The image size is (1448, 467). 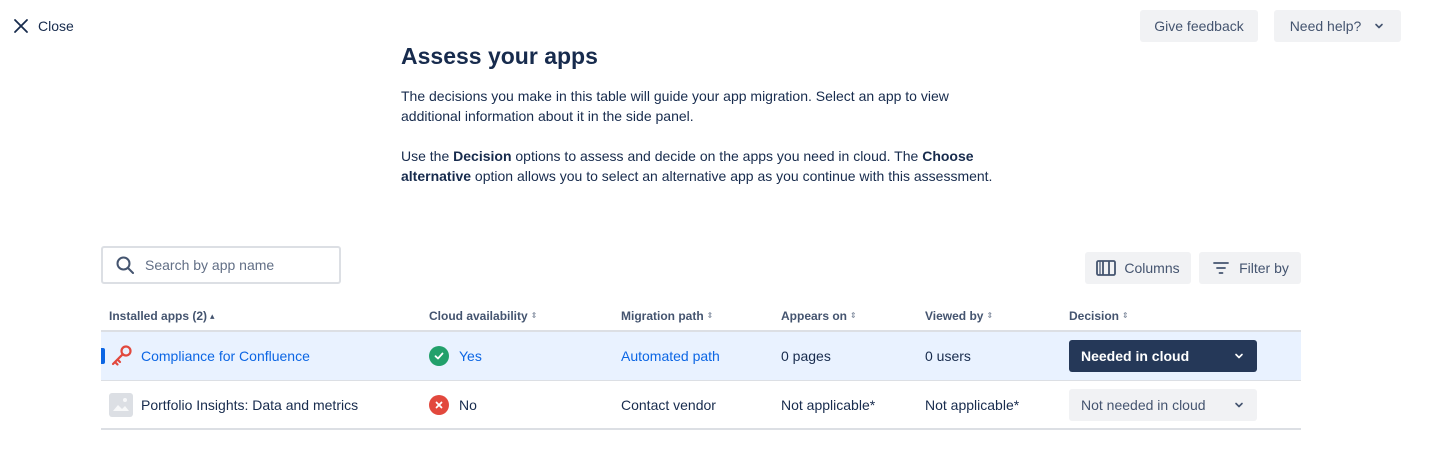 I want to click on header-decision: Decision ⇕, so click(x=1099, y=316).